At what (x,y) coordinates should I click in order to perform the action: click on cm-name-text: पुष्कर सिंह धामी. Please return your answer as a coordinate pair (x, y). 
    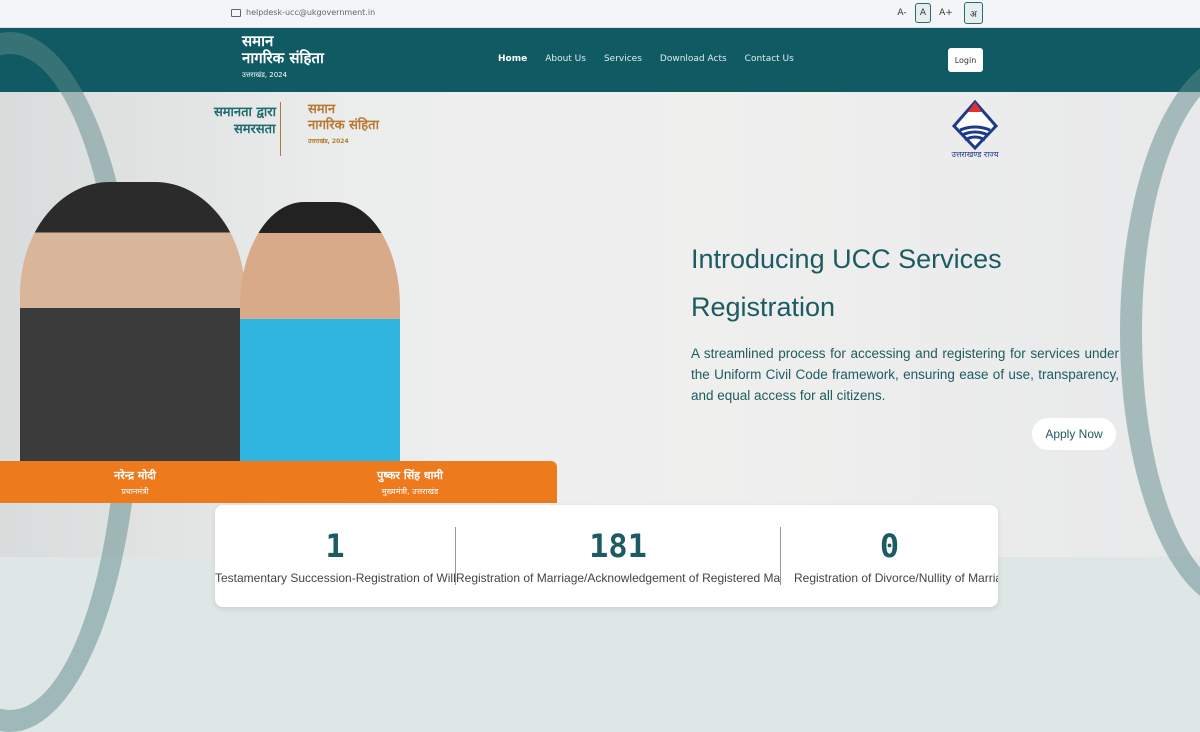
    Looking at the image, I should click on (410, 475).